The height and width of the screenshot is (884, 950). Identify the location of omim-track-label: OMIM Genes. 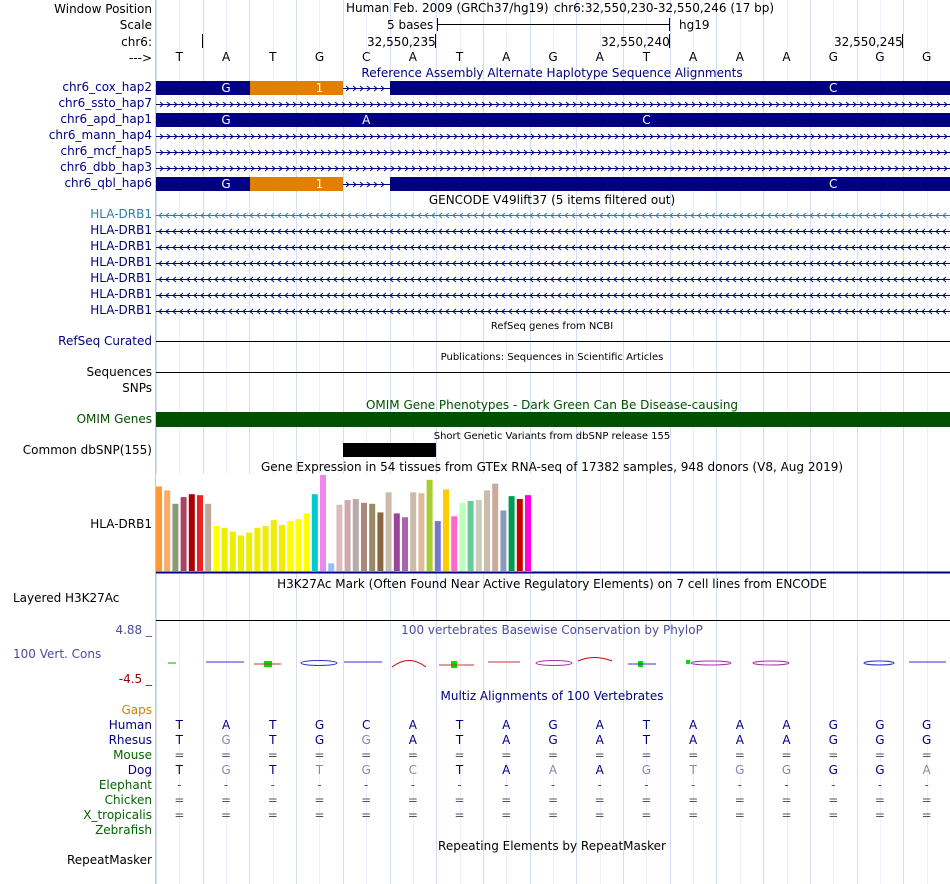
(114, 419).